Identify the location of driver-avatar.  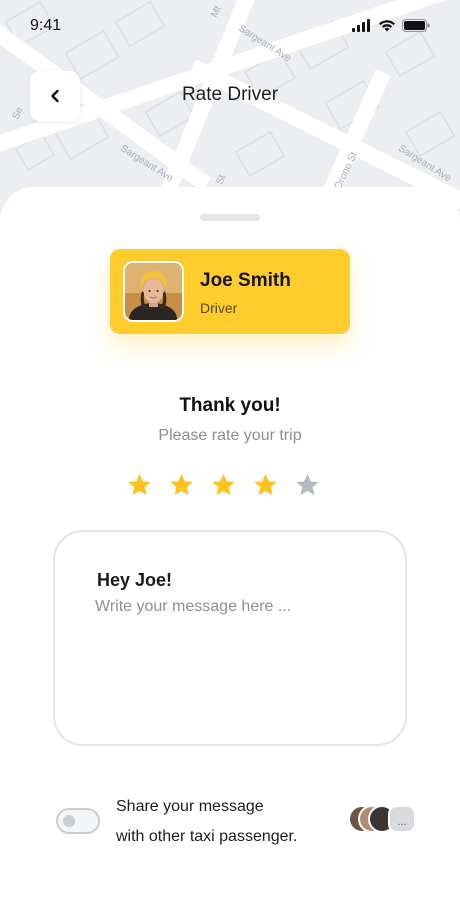
(153, 291).